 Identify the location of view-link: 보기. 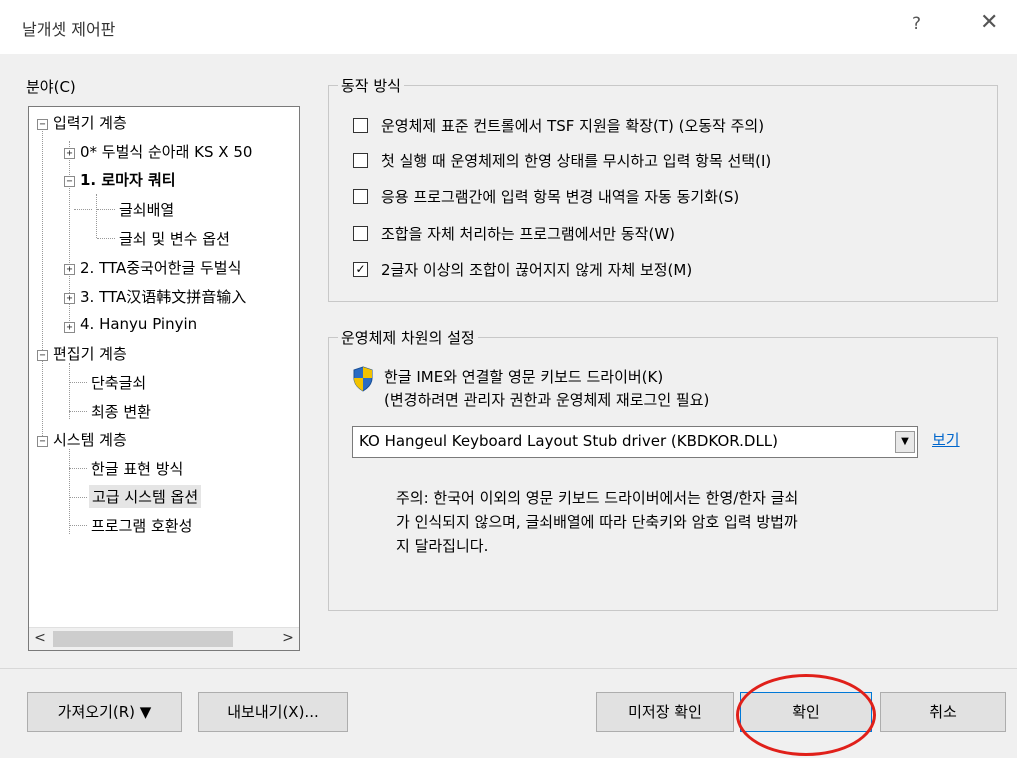
(946, 439).